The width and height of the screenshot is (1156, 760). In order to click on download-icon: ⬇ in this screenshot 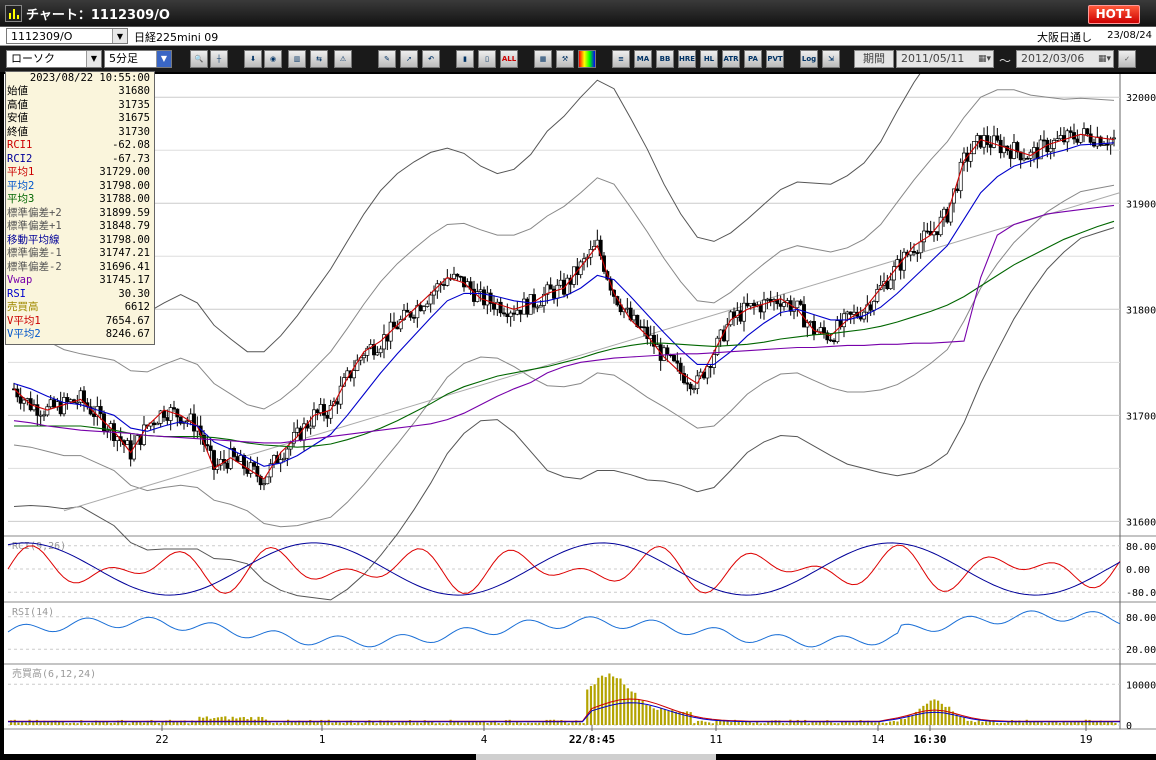, I will do `click(253, 59)`.